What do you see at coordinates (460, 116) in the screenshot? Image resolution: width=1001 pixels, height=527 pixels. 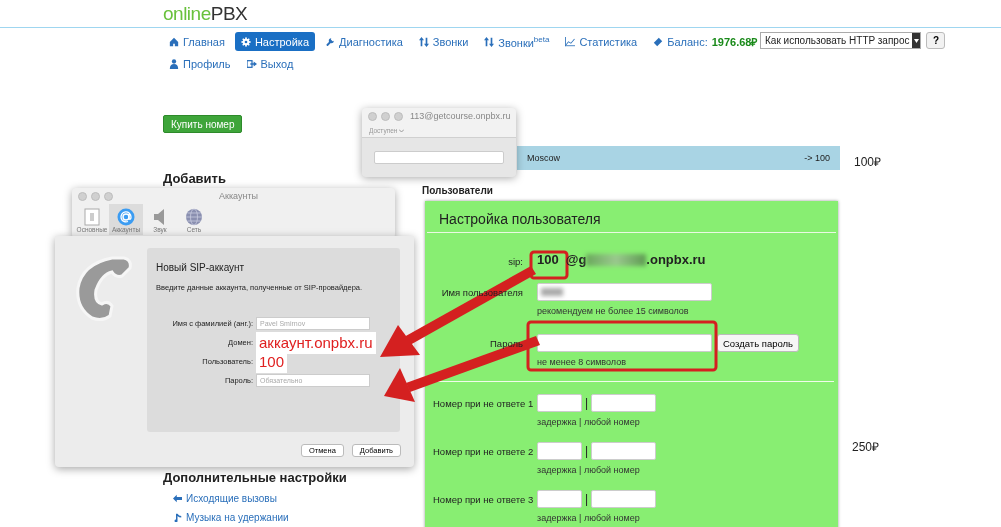 I see `window-title: 113@getcourse.onpbx.ru` at bounding box center [460, 116].